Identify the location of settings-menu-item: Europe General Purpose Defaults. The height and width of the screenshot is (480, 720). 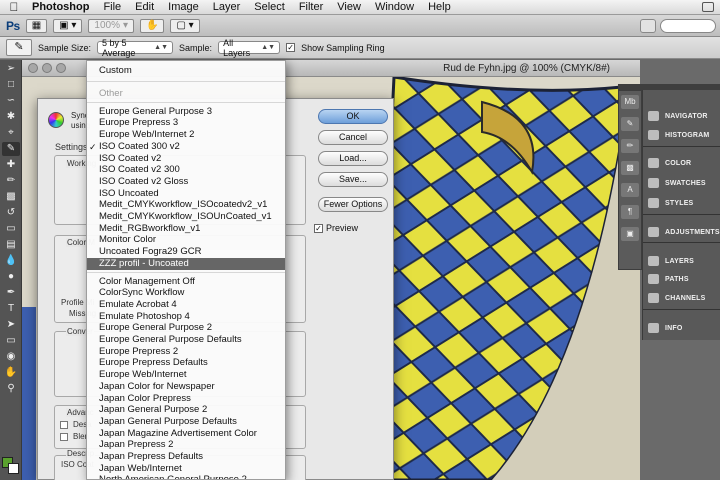
(186, 340).